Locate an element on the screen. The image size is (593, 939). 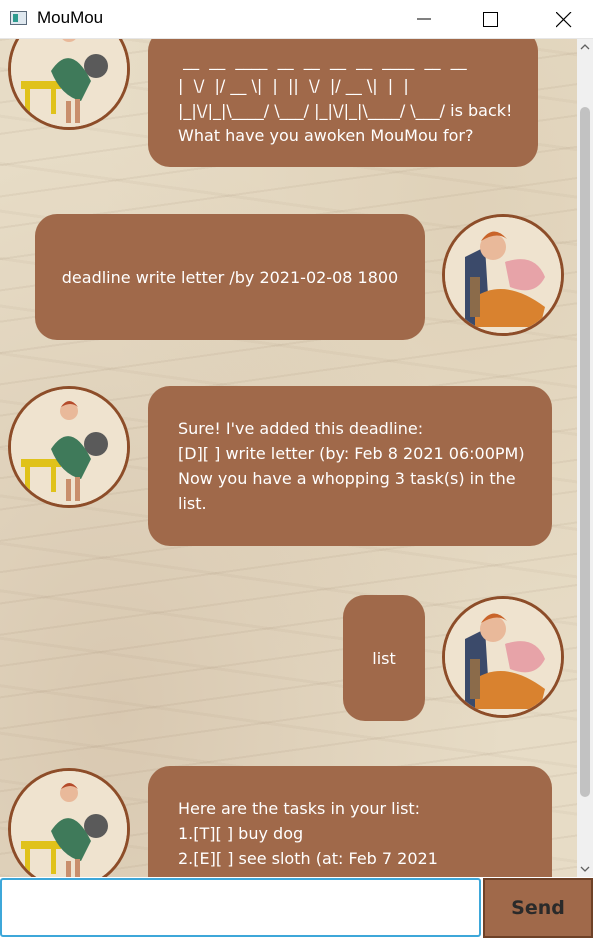
ascii-art-line: __ __ ____ __ __ __ __ ____ __ __ is located at coordinates (322, 60).